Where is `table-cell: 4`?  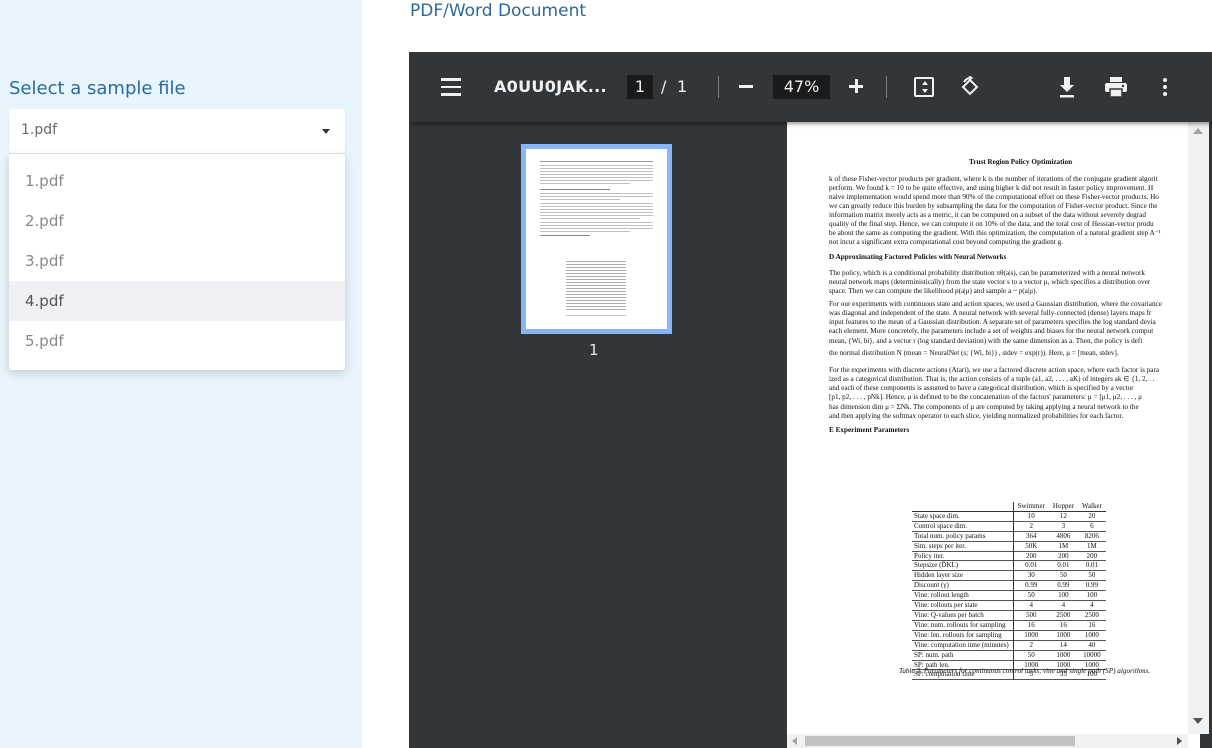
table-cell: 4 is located at coordinates (1092, 605).